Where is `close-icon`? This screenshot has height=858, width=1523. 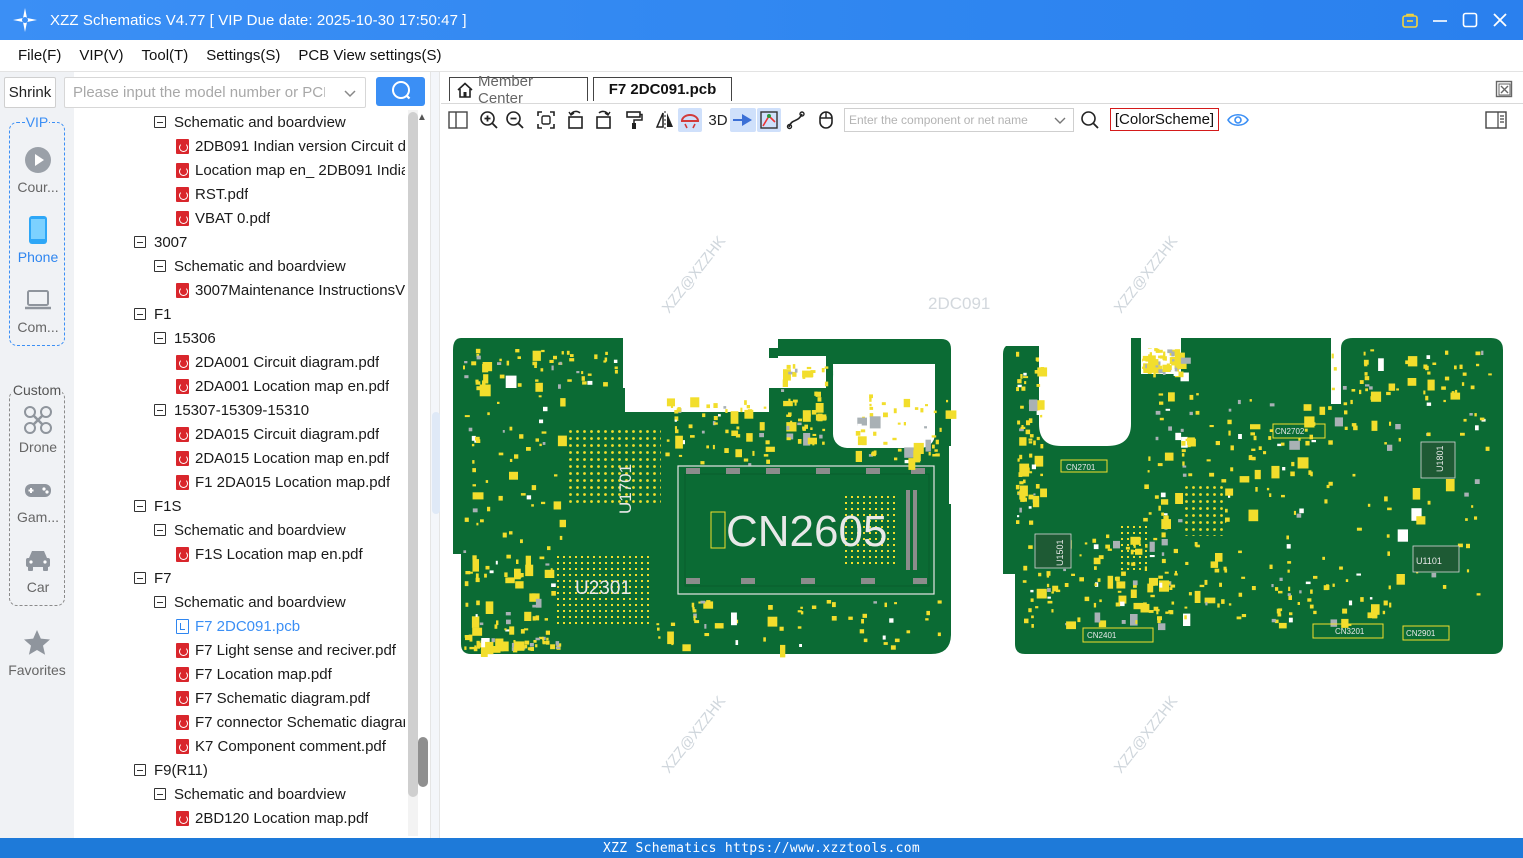
close-icon is located at coordinates (1500, 20).